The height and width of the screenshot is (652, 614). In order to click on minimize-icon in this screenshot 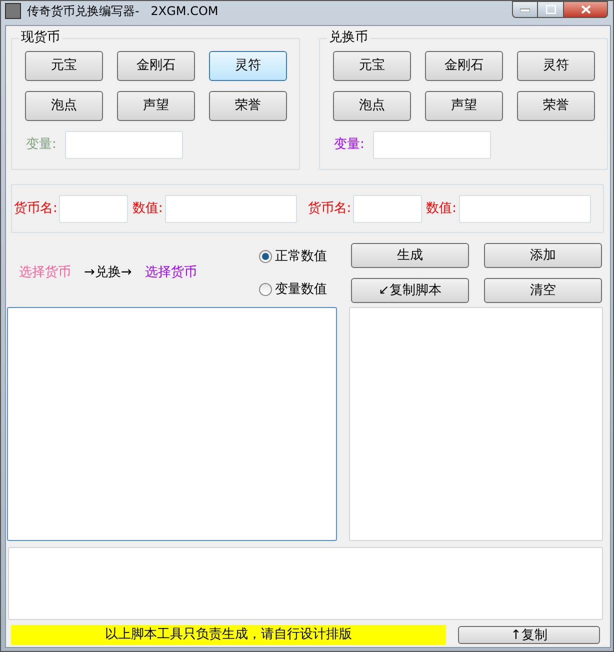, I will do `click(525, 10)`.